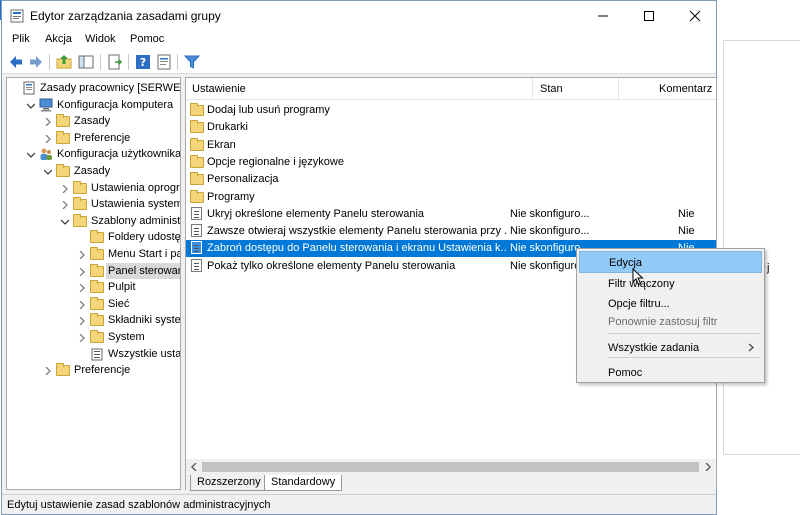 This screenshot has height=515, width=800. What do you see at coordinates (451, 162) in the screenshot?
I see `folder-row: Opcje regionalne i językowe` at bounding box center [451, 162].